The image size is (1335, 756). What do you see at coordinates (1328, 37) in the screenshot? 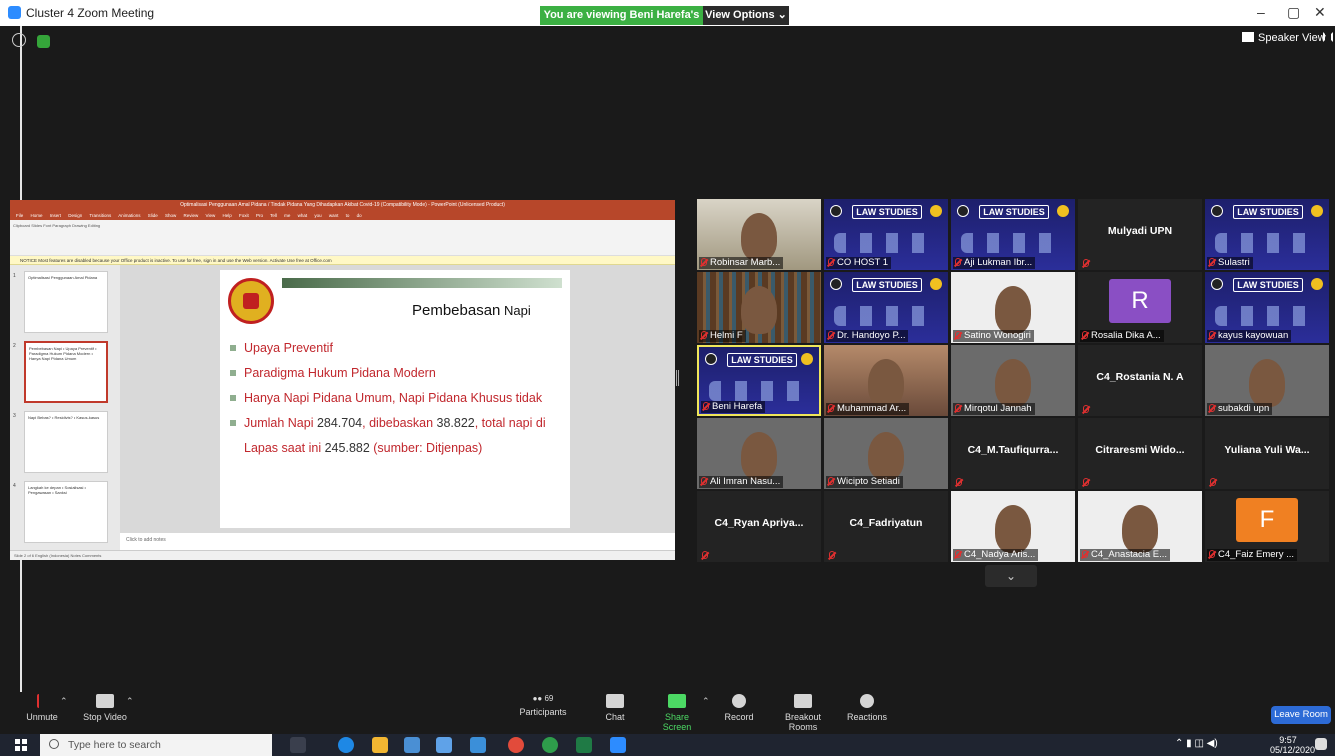
I see `fullscreen-icon` at bounding box center [1328, 37].